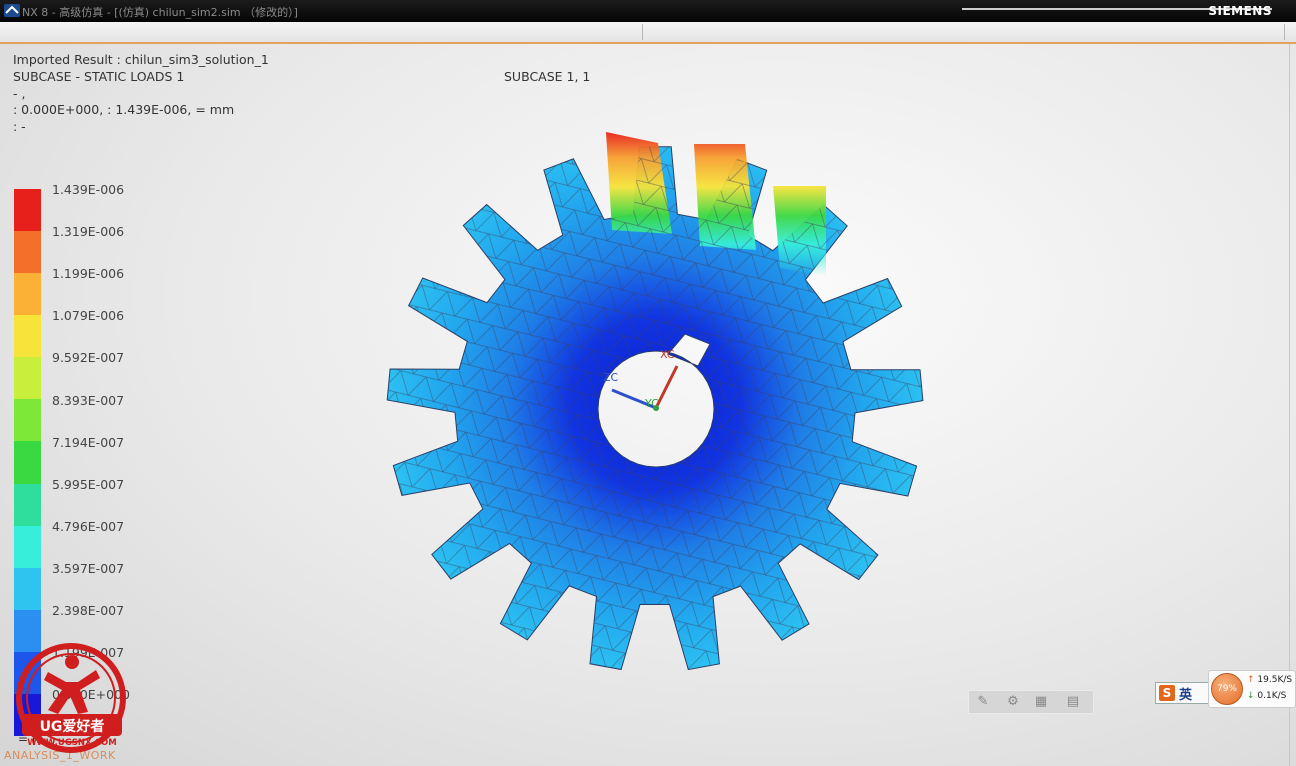 The width and height of the screenshot is (1296, 766). What do you see at coordinates (1227, 689) in the screenshot?
I see `network-usage-ball: 79%` at bounding box center [1227, 689].